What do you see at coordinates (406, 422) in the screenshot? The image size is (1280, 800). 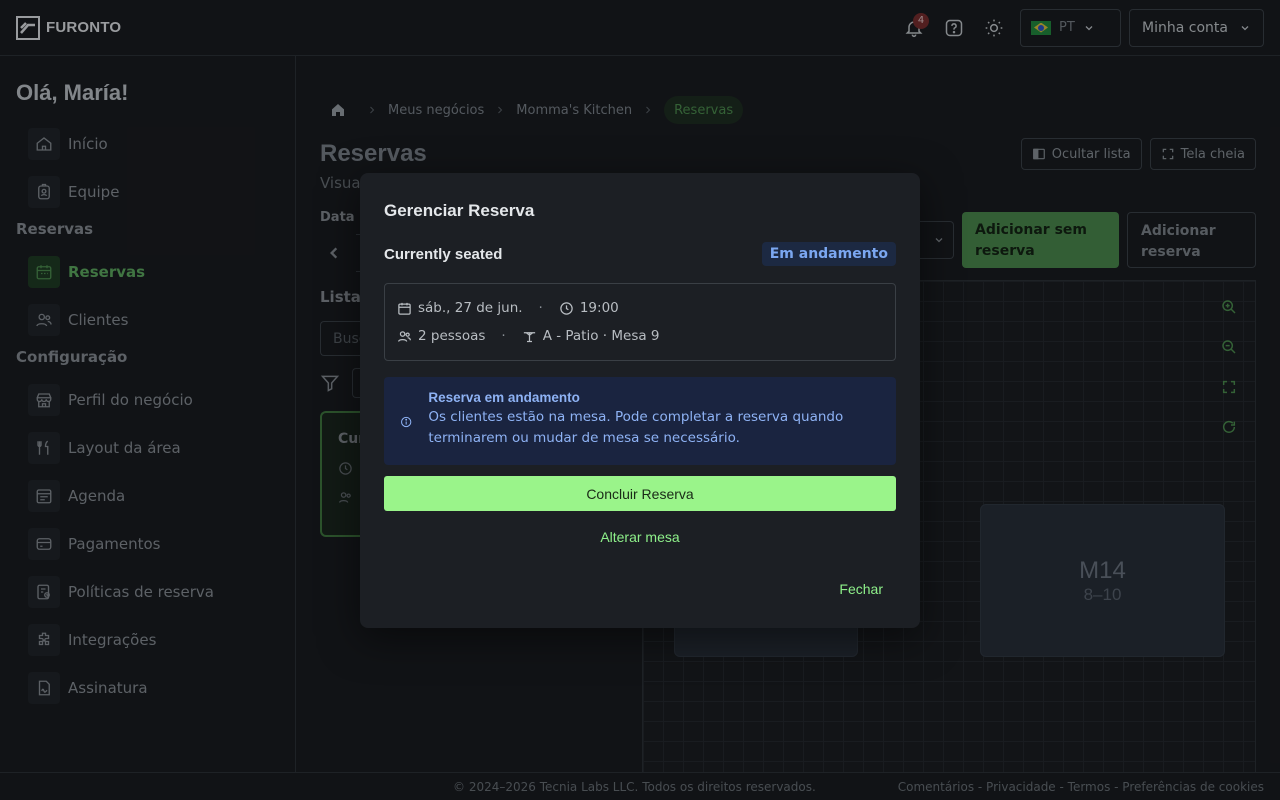 I see `info-icon` at bounding box center [406, 422].